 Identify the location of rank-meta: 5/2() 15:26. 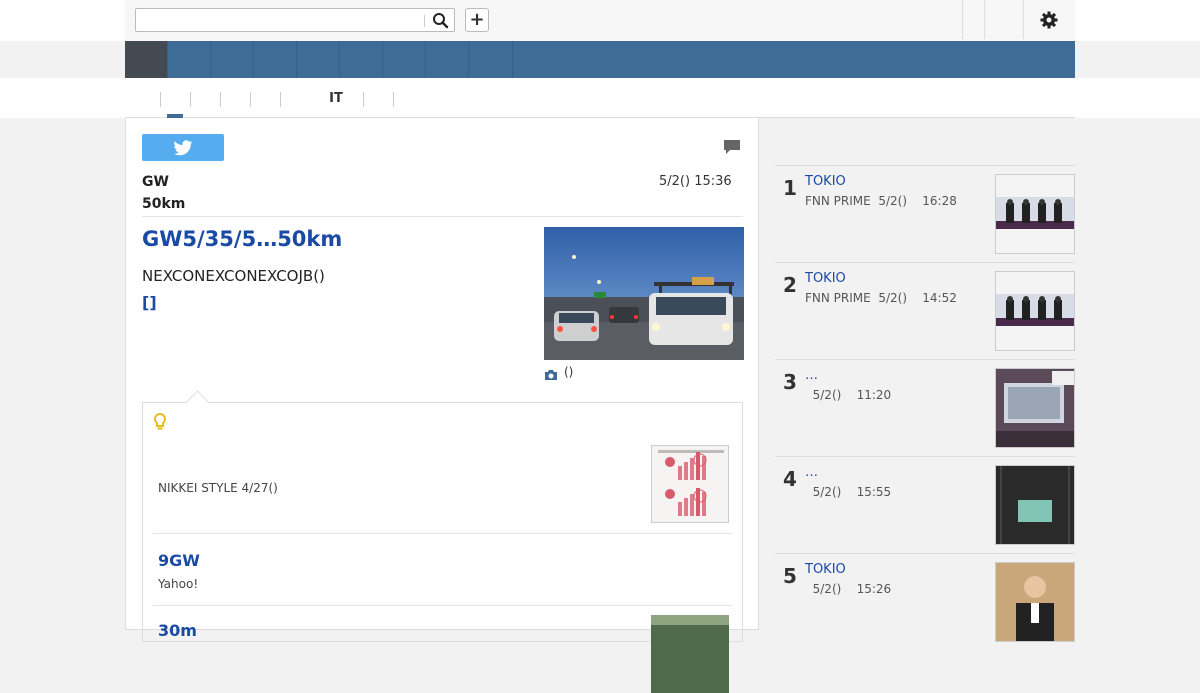
(848, 589).